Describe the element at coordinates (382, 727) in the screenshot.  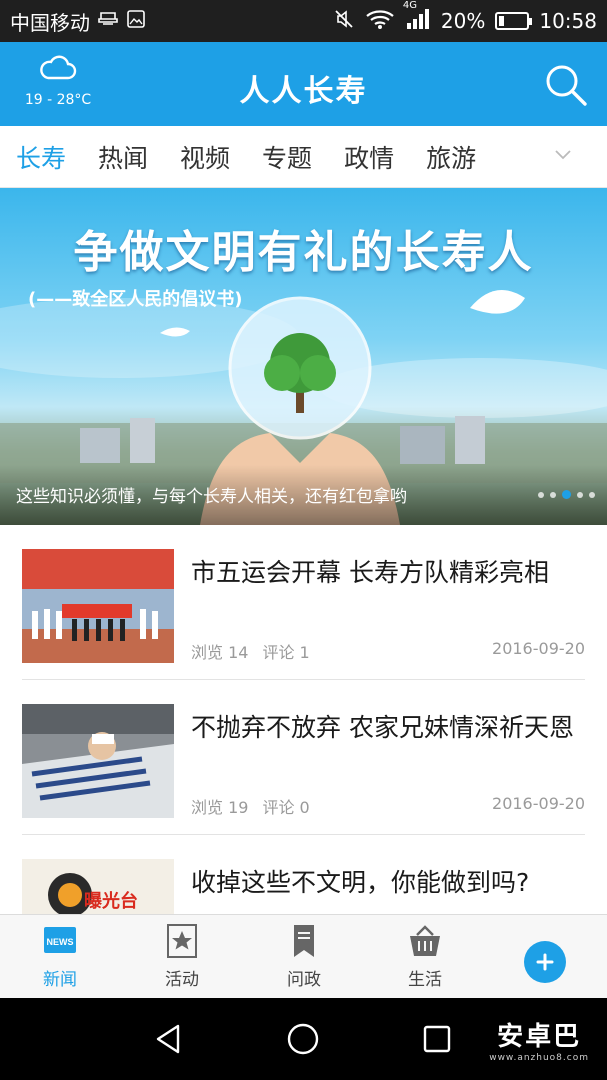
I see `news-title: 不抛弃不放弃 农家兄妹情深祈天恩` at that location.